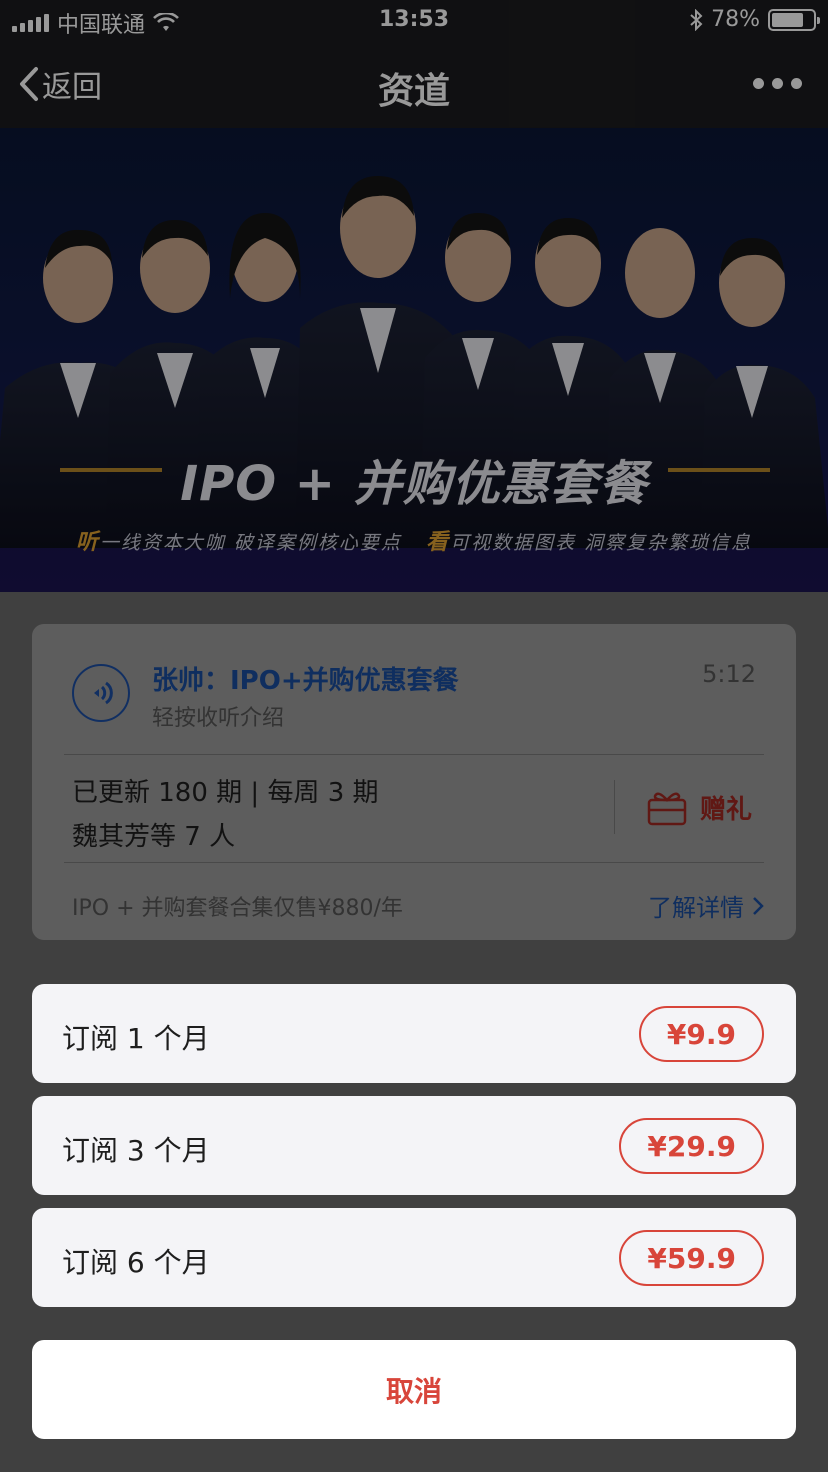 This screenshot has width=828, height=1472. What do you see at coordinates (614, 807) in the screenshot?
I see `vertical-divider` at bounding box center [614, 807].